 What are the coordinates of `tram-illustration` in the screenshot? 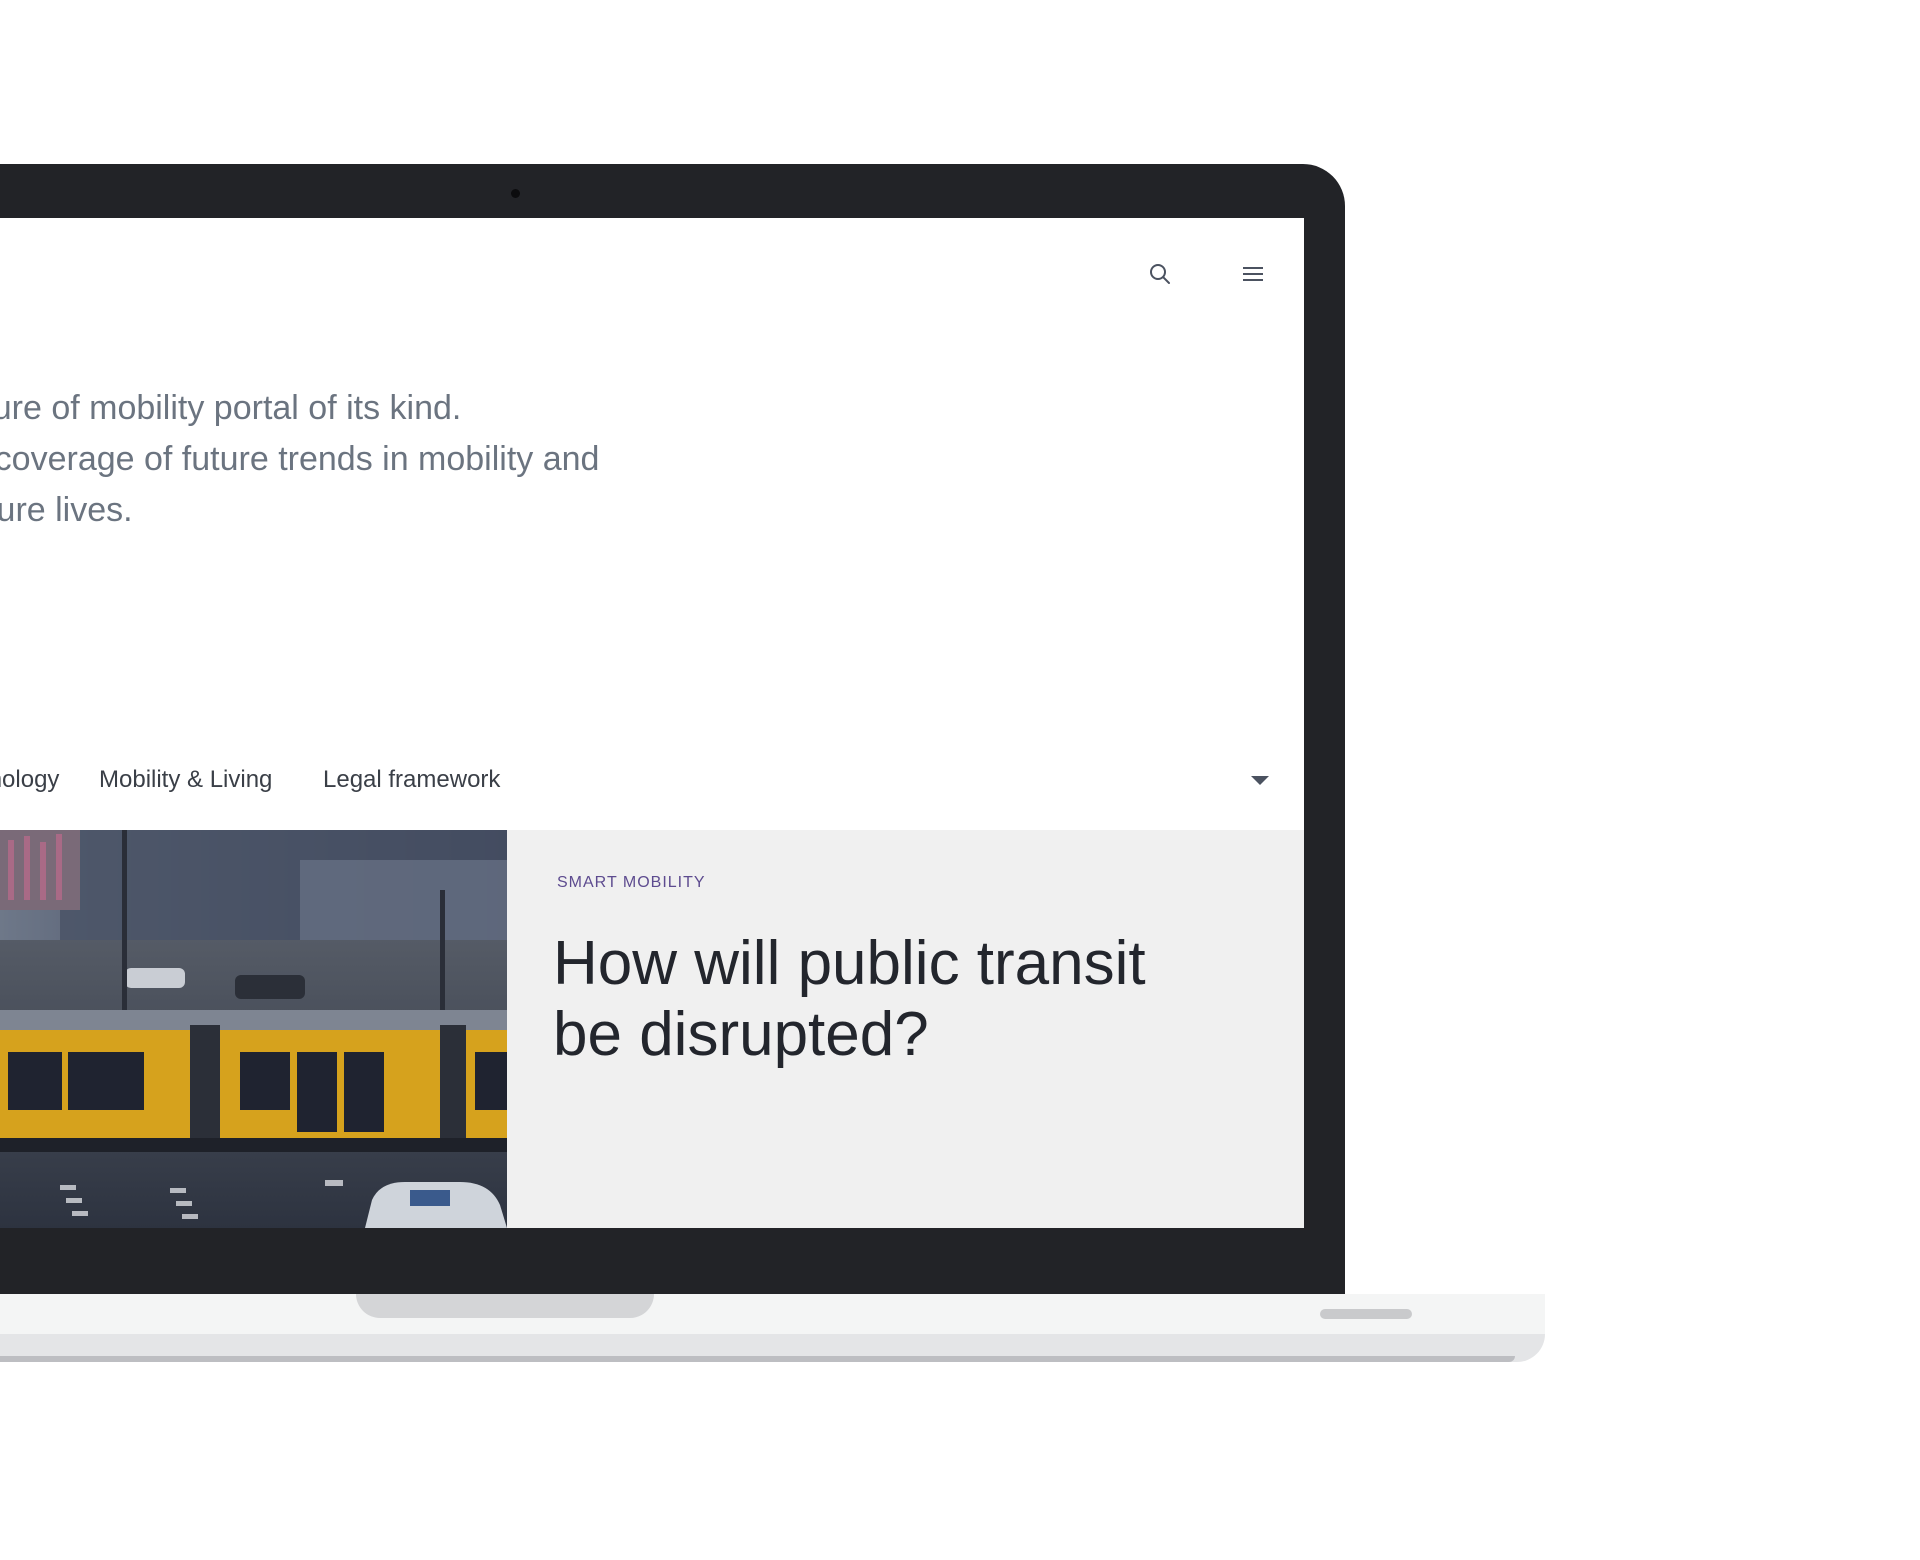 It's located at (253, 1029).